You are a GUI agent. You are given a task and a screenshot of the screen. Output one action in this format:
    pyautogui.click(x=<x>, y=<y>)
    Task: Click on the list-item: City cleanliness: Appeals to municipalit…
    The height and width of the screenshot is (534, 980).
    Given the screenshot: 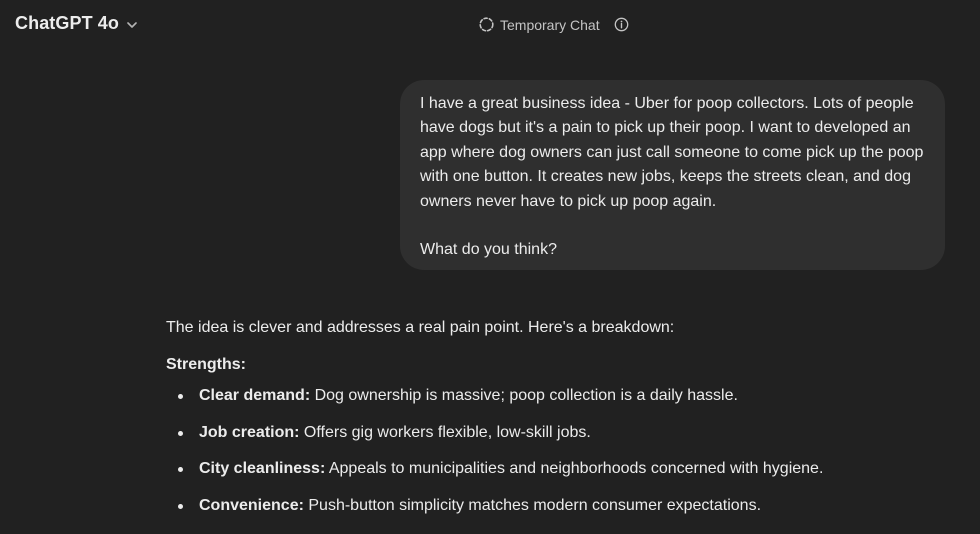 What is the action you would take?
    pyautogui.click(x=516, y=469)
    